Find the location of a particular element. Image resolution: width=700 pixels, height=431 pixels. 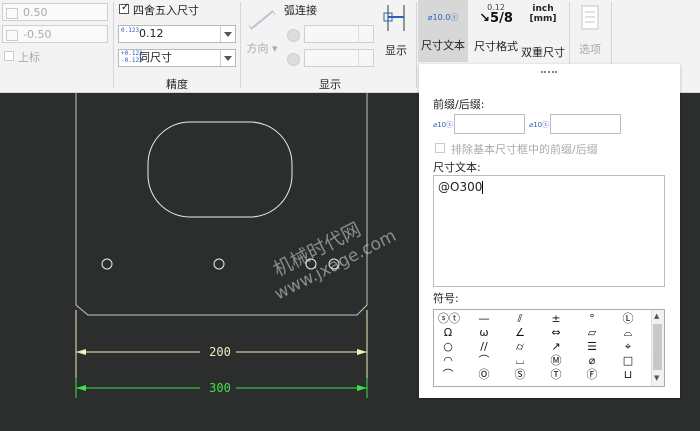

symbol-mmc: Ⓜ is located at coordinates (556, 361).